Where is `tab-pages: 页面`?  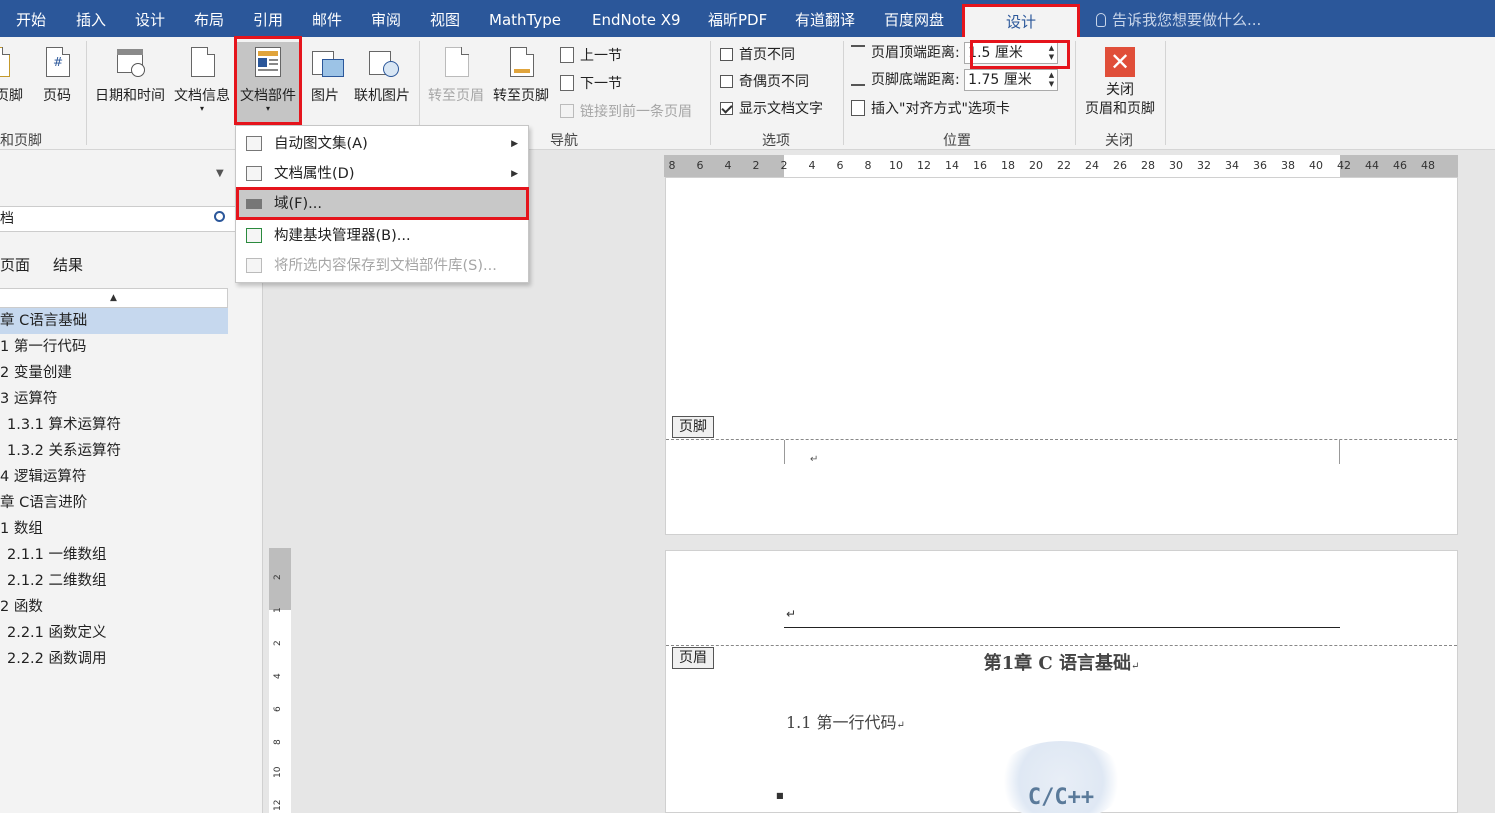
tab-pages: 页面 is located at coordinates (15, 264).